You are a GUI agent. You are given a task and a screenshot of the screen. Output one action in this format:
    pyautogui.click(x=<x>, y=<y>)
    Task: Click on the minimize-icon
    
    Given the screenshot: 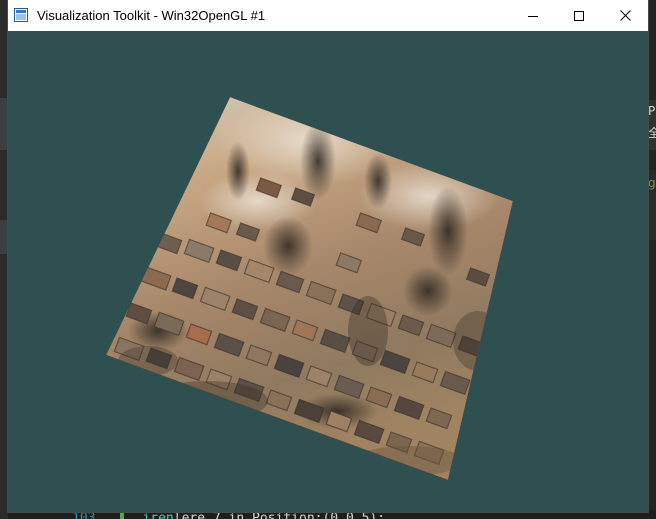 What is the action you would take?
    pyautogui.click(x=533, y=16)
    